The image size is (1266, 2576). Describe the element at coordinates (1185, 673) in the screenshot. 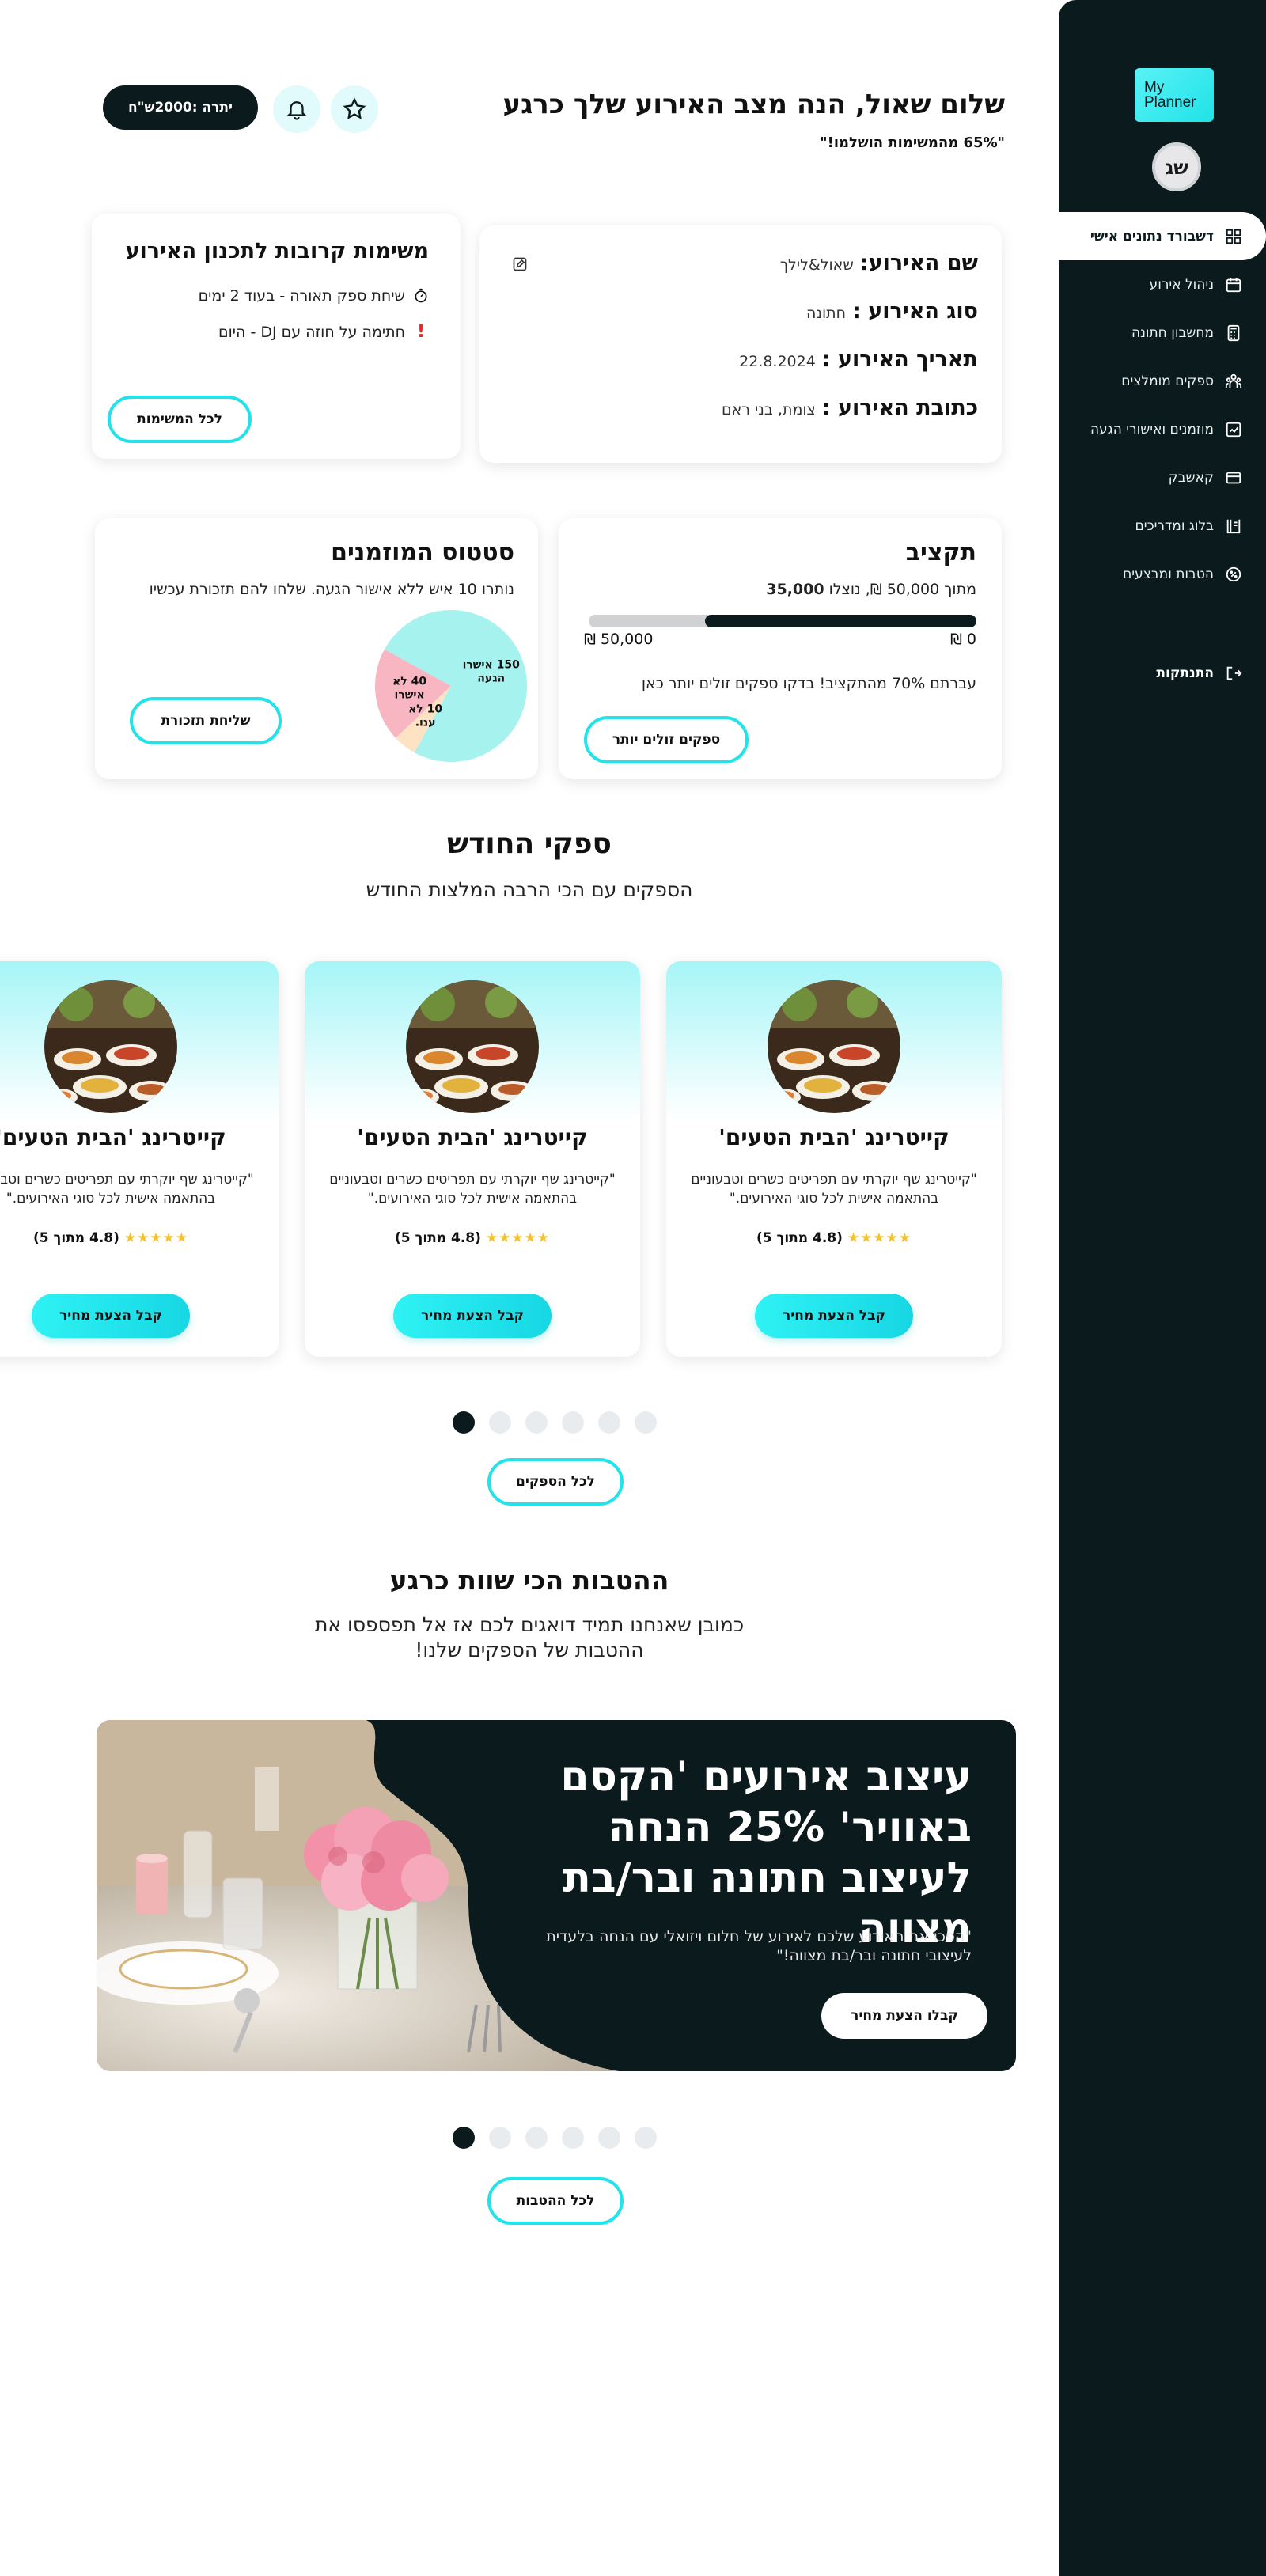

I see `logout-label: התנתקות` at that location.